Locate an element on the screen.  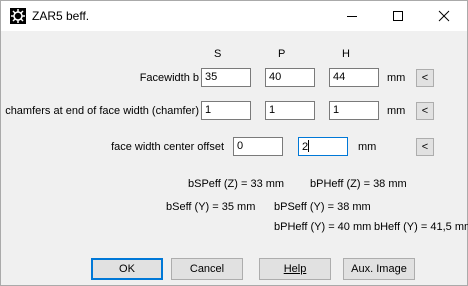
offset-first-input: 0 is located at coordinates (258, 146).